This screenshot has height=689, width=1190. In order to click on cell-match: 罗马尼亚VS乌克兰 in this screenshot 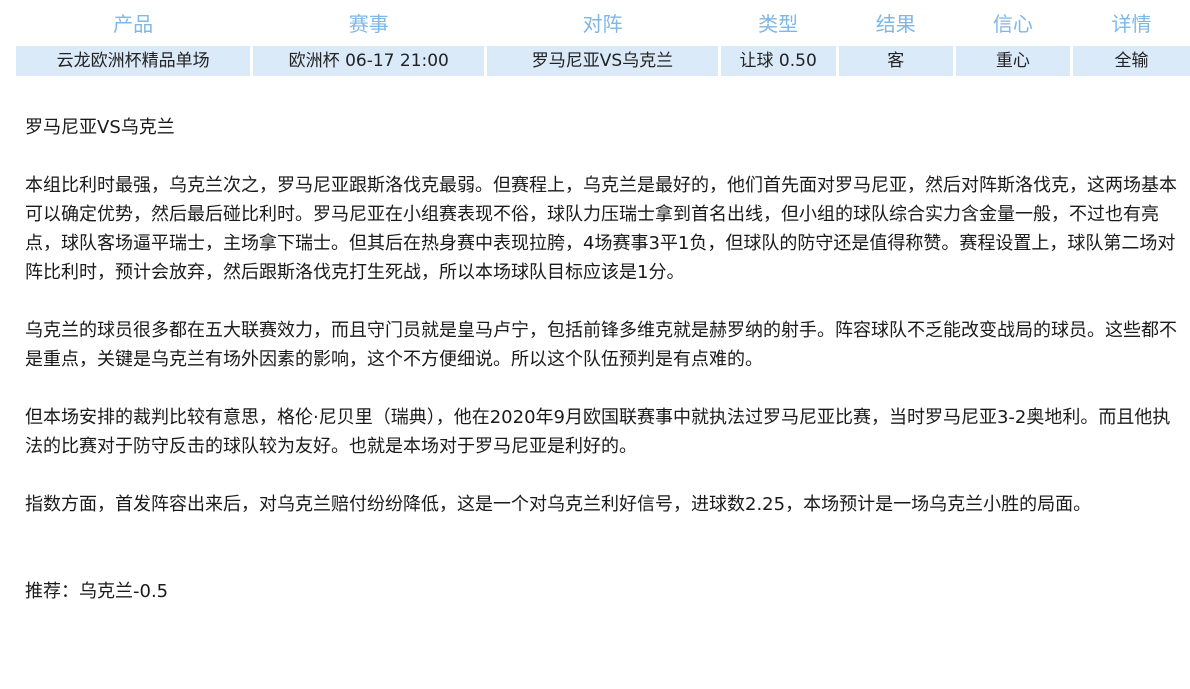, I will do `click(602, 61)`.